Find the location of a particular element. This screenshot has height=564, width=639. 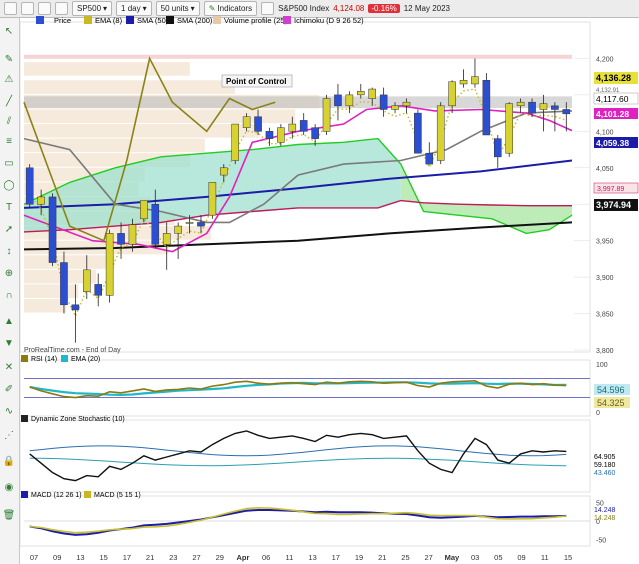

x-tick-label: 05 is located at coordinates (498, 557).